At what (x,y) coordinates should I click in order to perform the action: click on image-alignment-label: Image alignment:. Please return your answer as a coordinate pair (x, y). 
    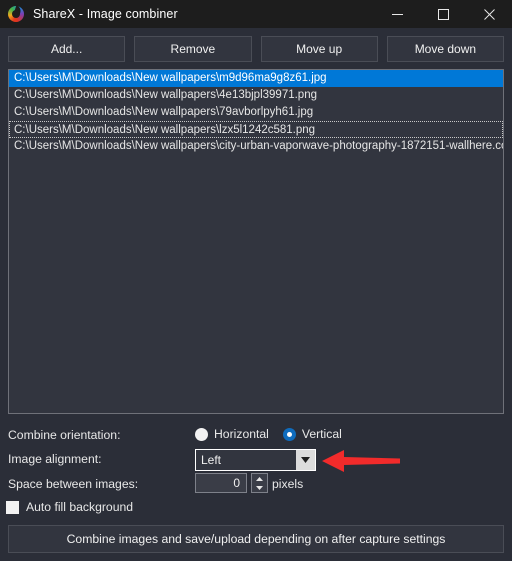
    Looking at the image, I should click on (55, 459).